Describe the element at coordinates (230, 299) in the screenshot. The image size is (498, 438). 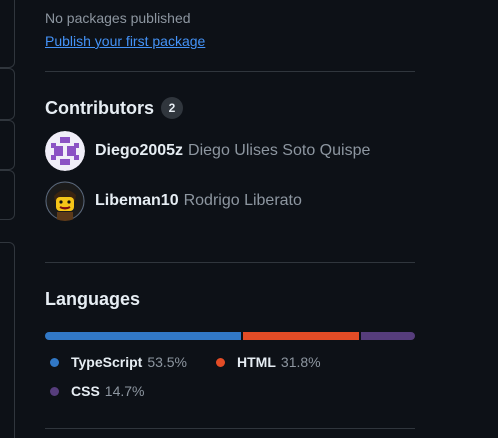
I see `languages-heading: Languages` at that location.